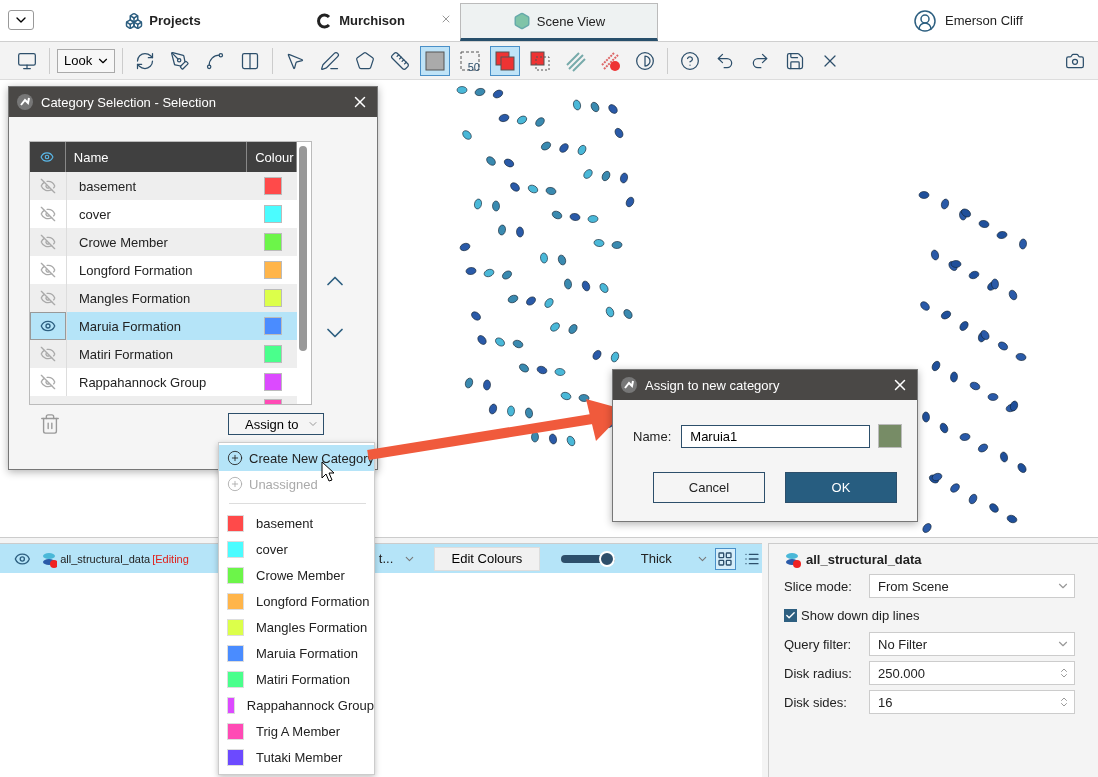 Image resolution: width=1098 pixels, height=777 pixels. I want to click on menu-button, so click(21, 20).